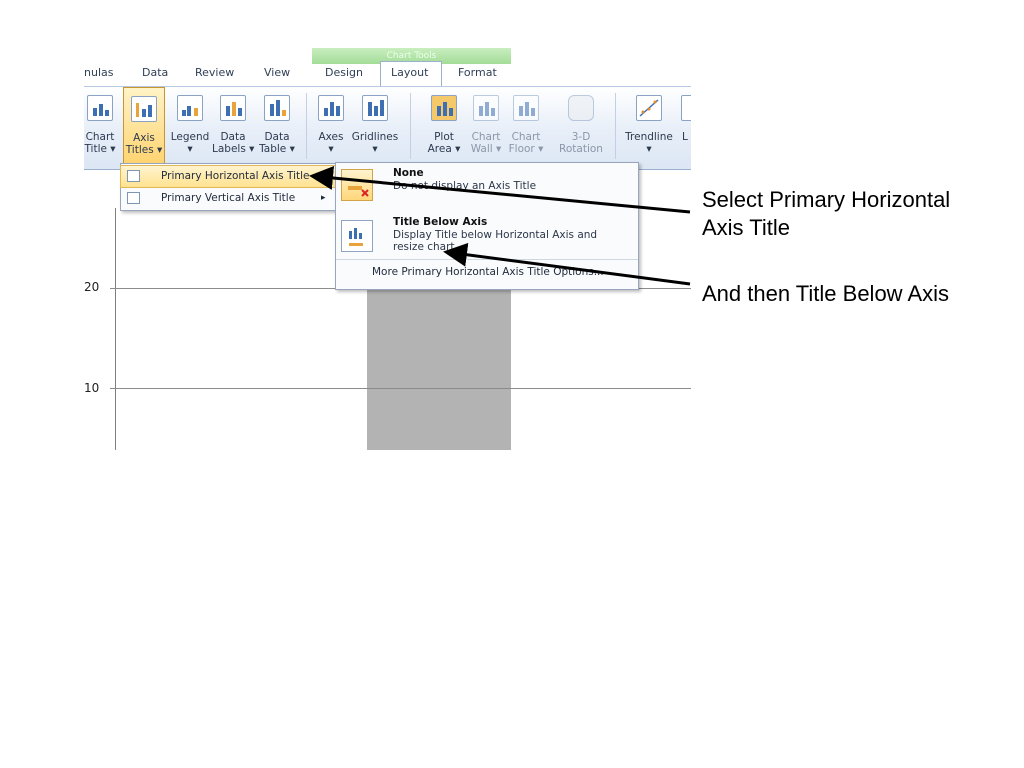  What do you see at coordinates (826, 293) in the screenshot?
I see `annotation-title-below: And then Title Below Axis` at bounding box center [826, 293].